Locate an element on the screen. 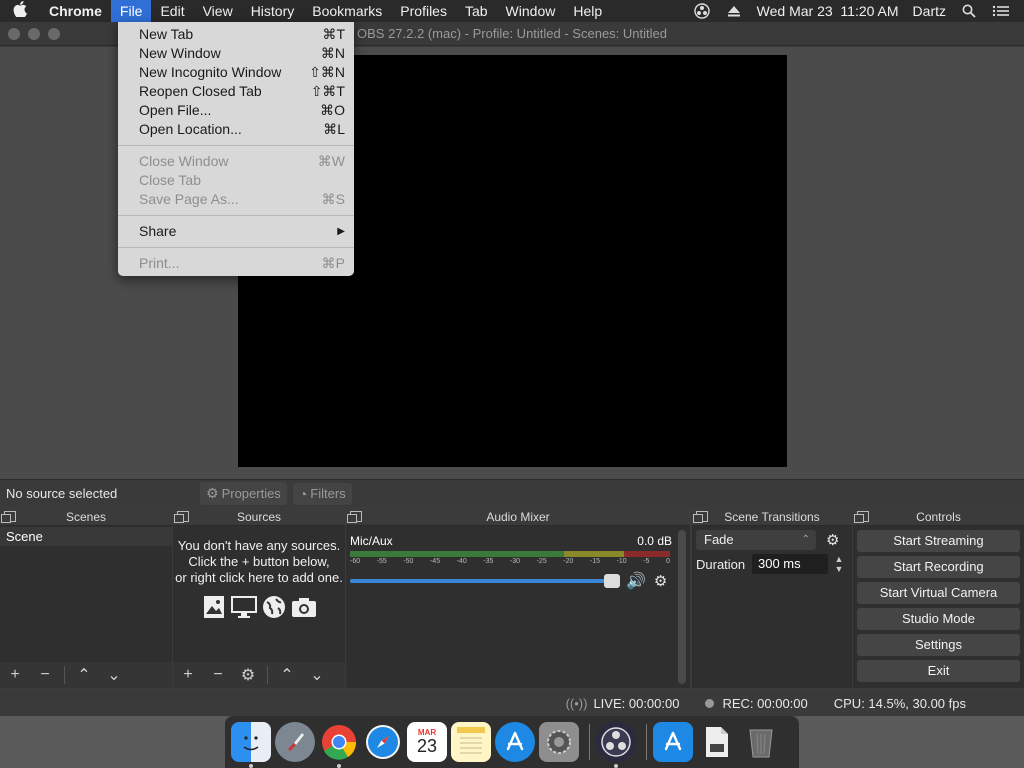  volume-fader is located at coordinates (485, 581).